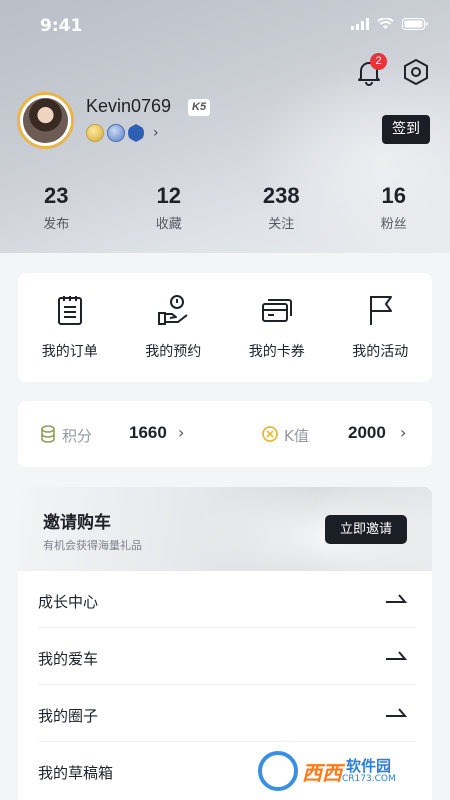 The image size is (450, 800). Describe the element at coordinates (95, 133) in the screenshot. I see `gold-medal-icon` at that location.